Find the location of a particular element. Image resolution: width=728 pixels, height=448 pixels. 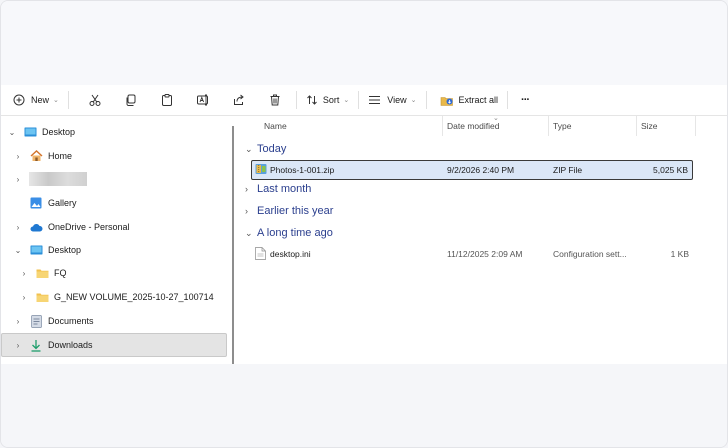

more-options-button: ··· is located at coordinates (525, 100).